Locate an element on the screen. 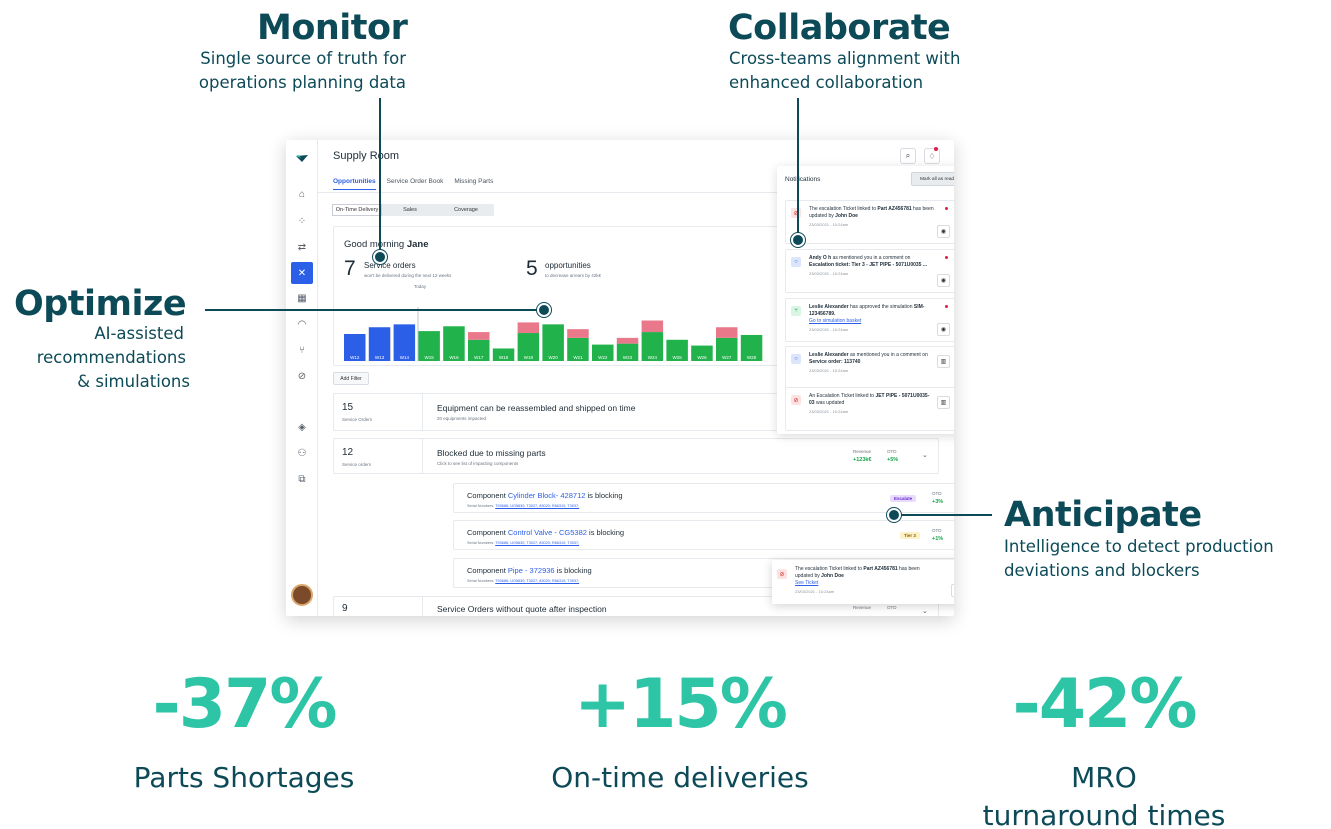  bar-arrears-w24 is located at coordinates (652, 326).